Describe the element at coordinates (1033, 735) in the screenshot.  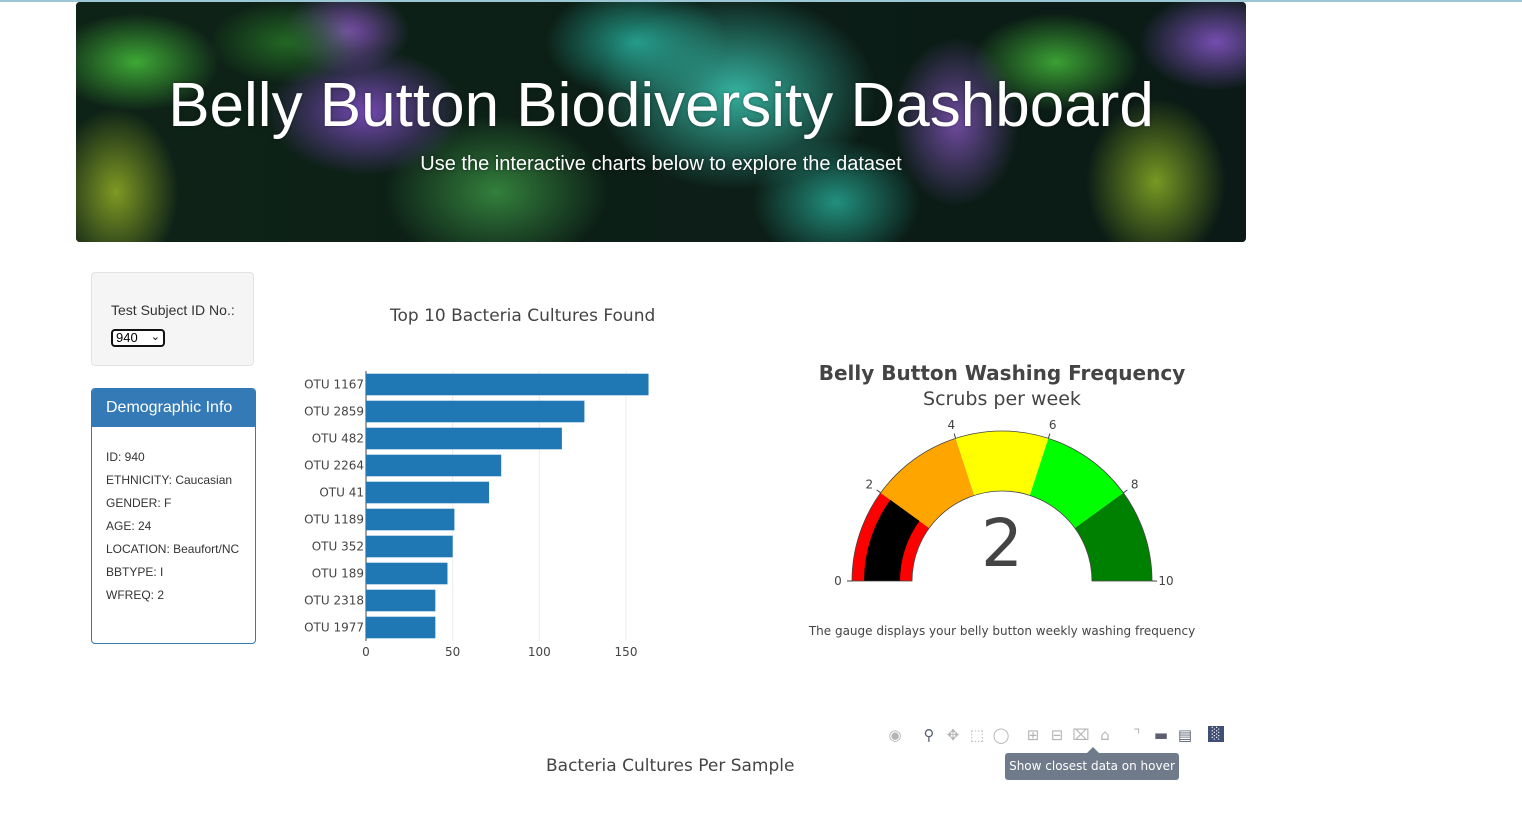
I see `zoom-in-icon: ⊞` at that location.